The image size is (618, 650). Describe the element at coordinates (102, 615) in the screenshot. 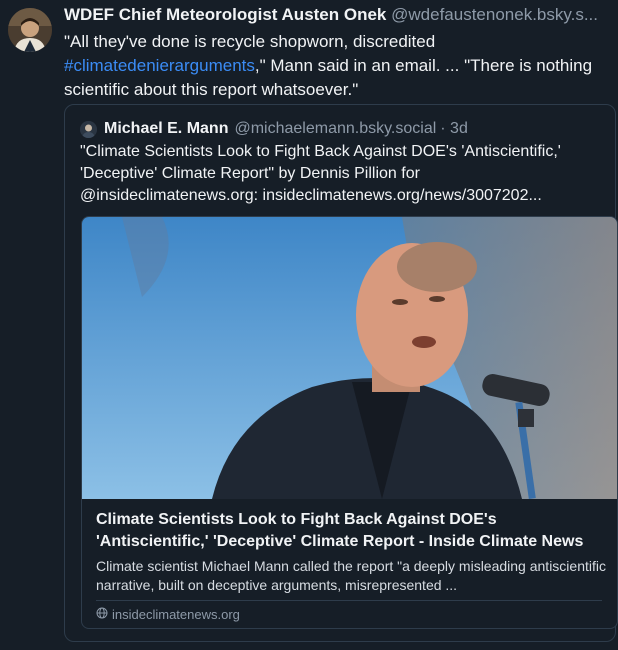

I see `globe-icon` at that location.